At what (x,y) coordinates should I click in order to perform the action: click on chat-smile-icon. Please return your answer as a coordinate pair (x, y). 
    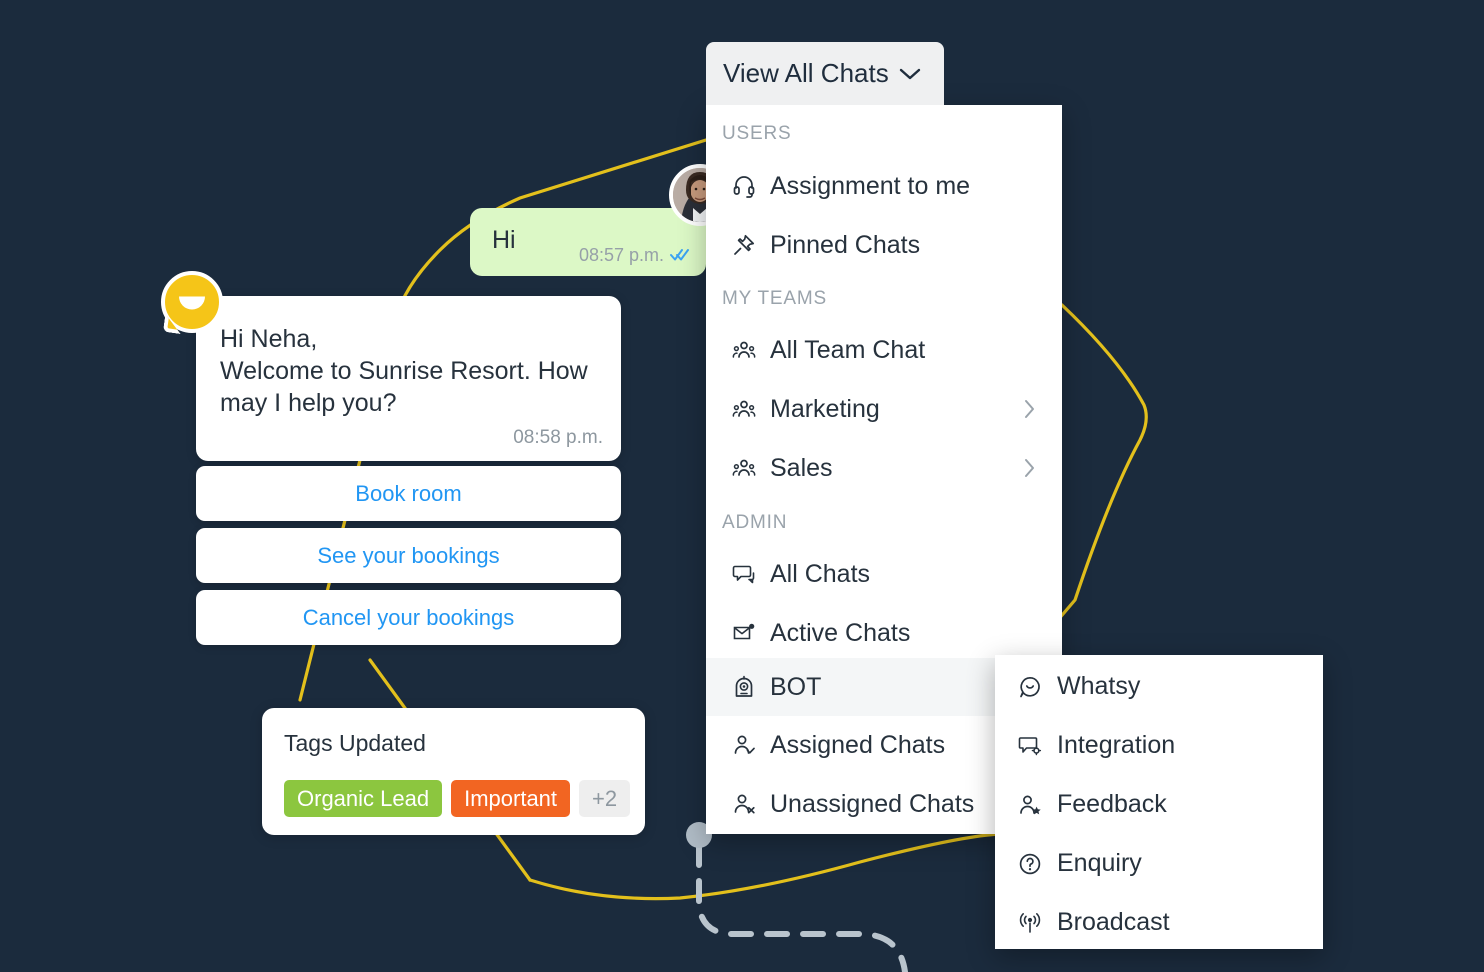
    Looking at the image, I should click on (1030, 687).